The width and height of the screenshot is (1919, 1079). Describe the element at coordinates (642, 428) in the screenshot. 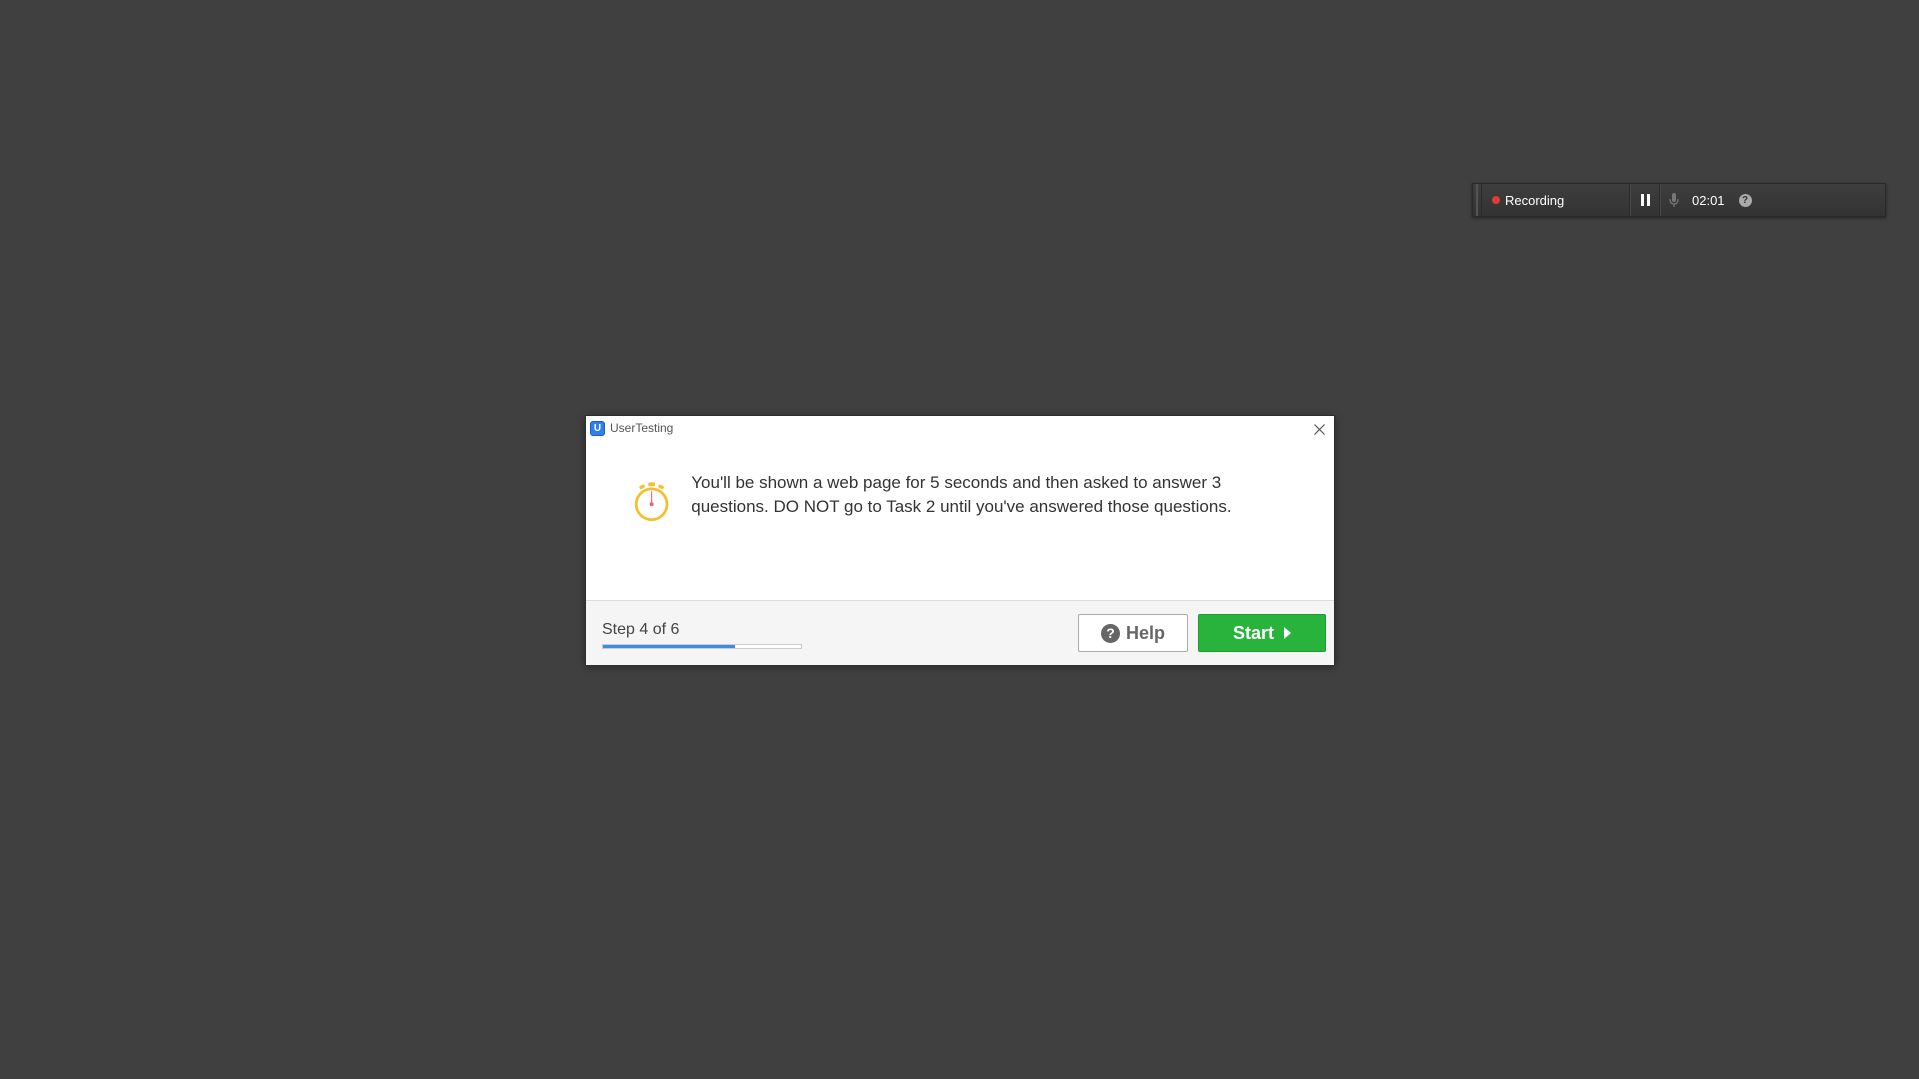

I see `app-title: UserTesting` at that location.